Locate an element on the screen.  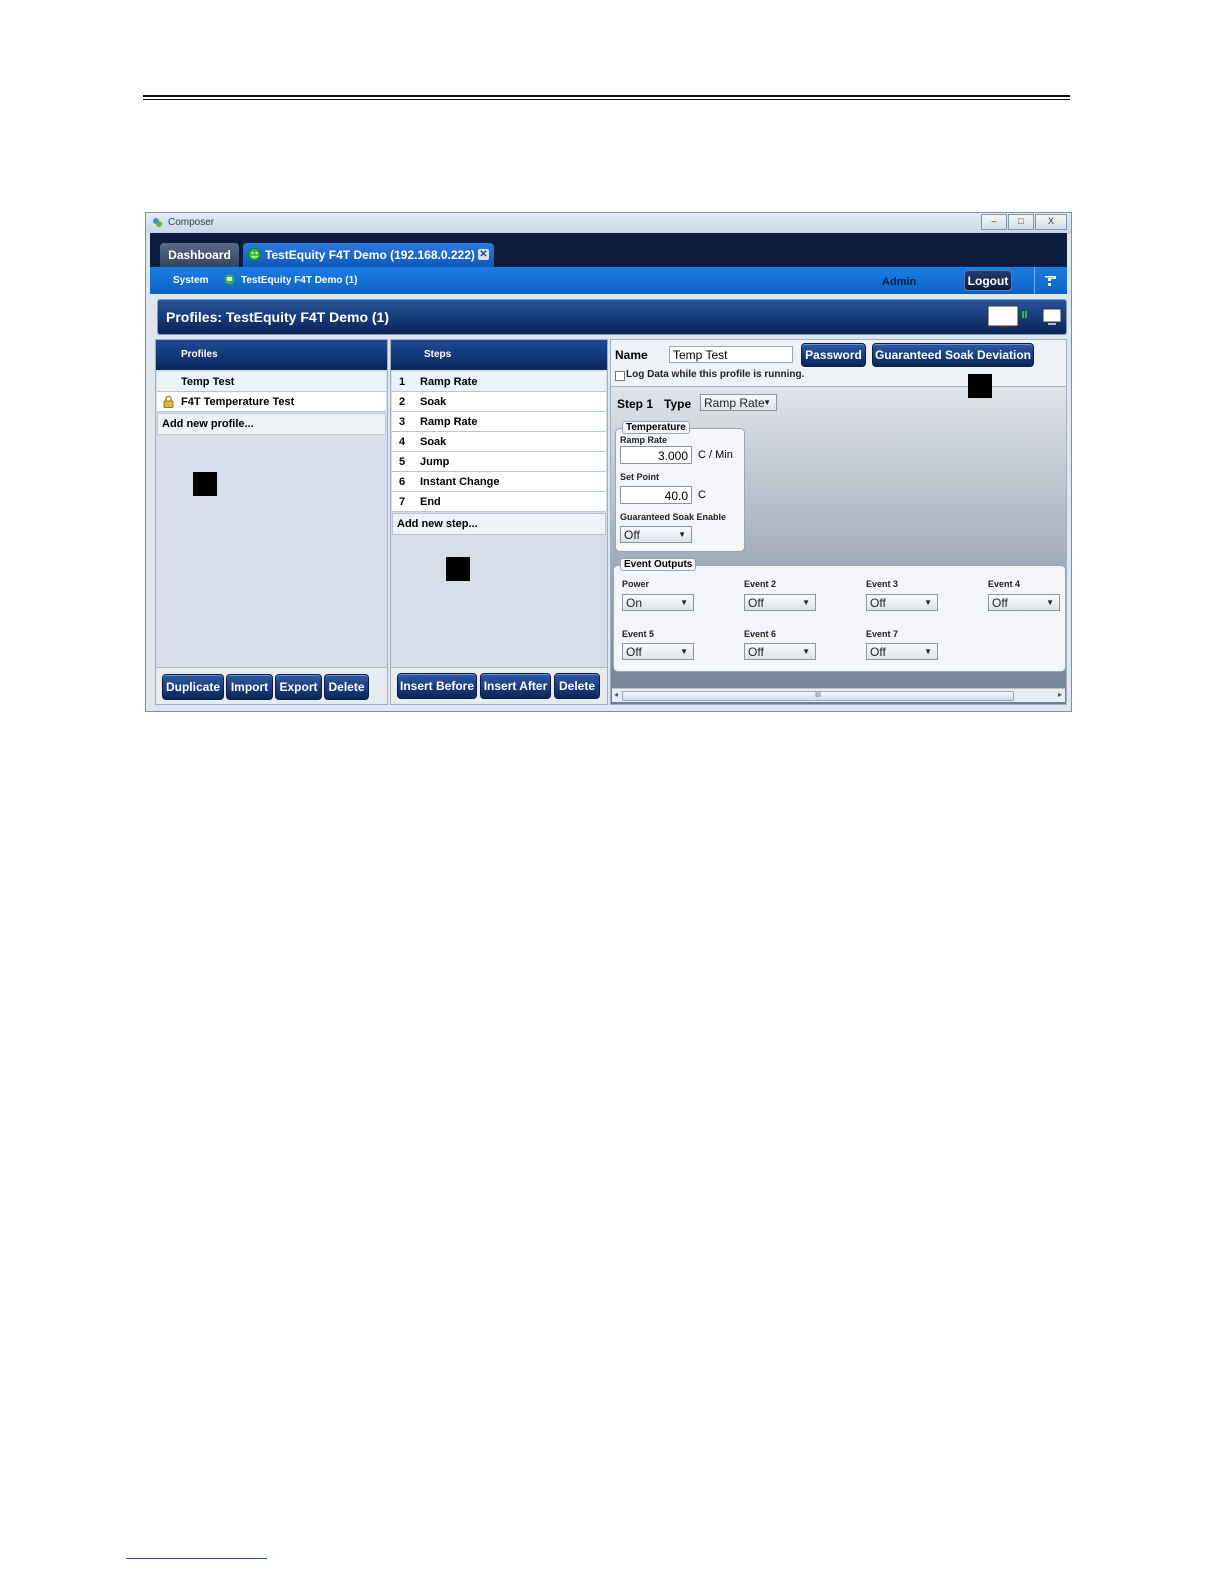
logout-button: Logout is located at coordinates (988, 280).